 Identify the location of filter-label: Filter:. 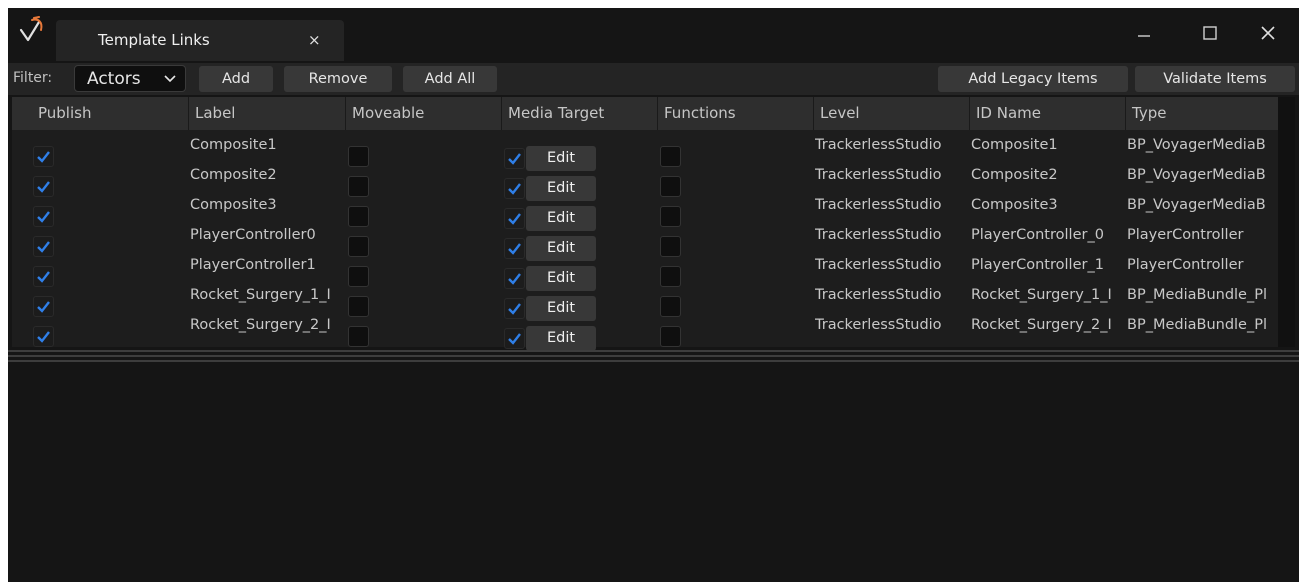
(33, 78).